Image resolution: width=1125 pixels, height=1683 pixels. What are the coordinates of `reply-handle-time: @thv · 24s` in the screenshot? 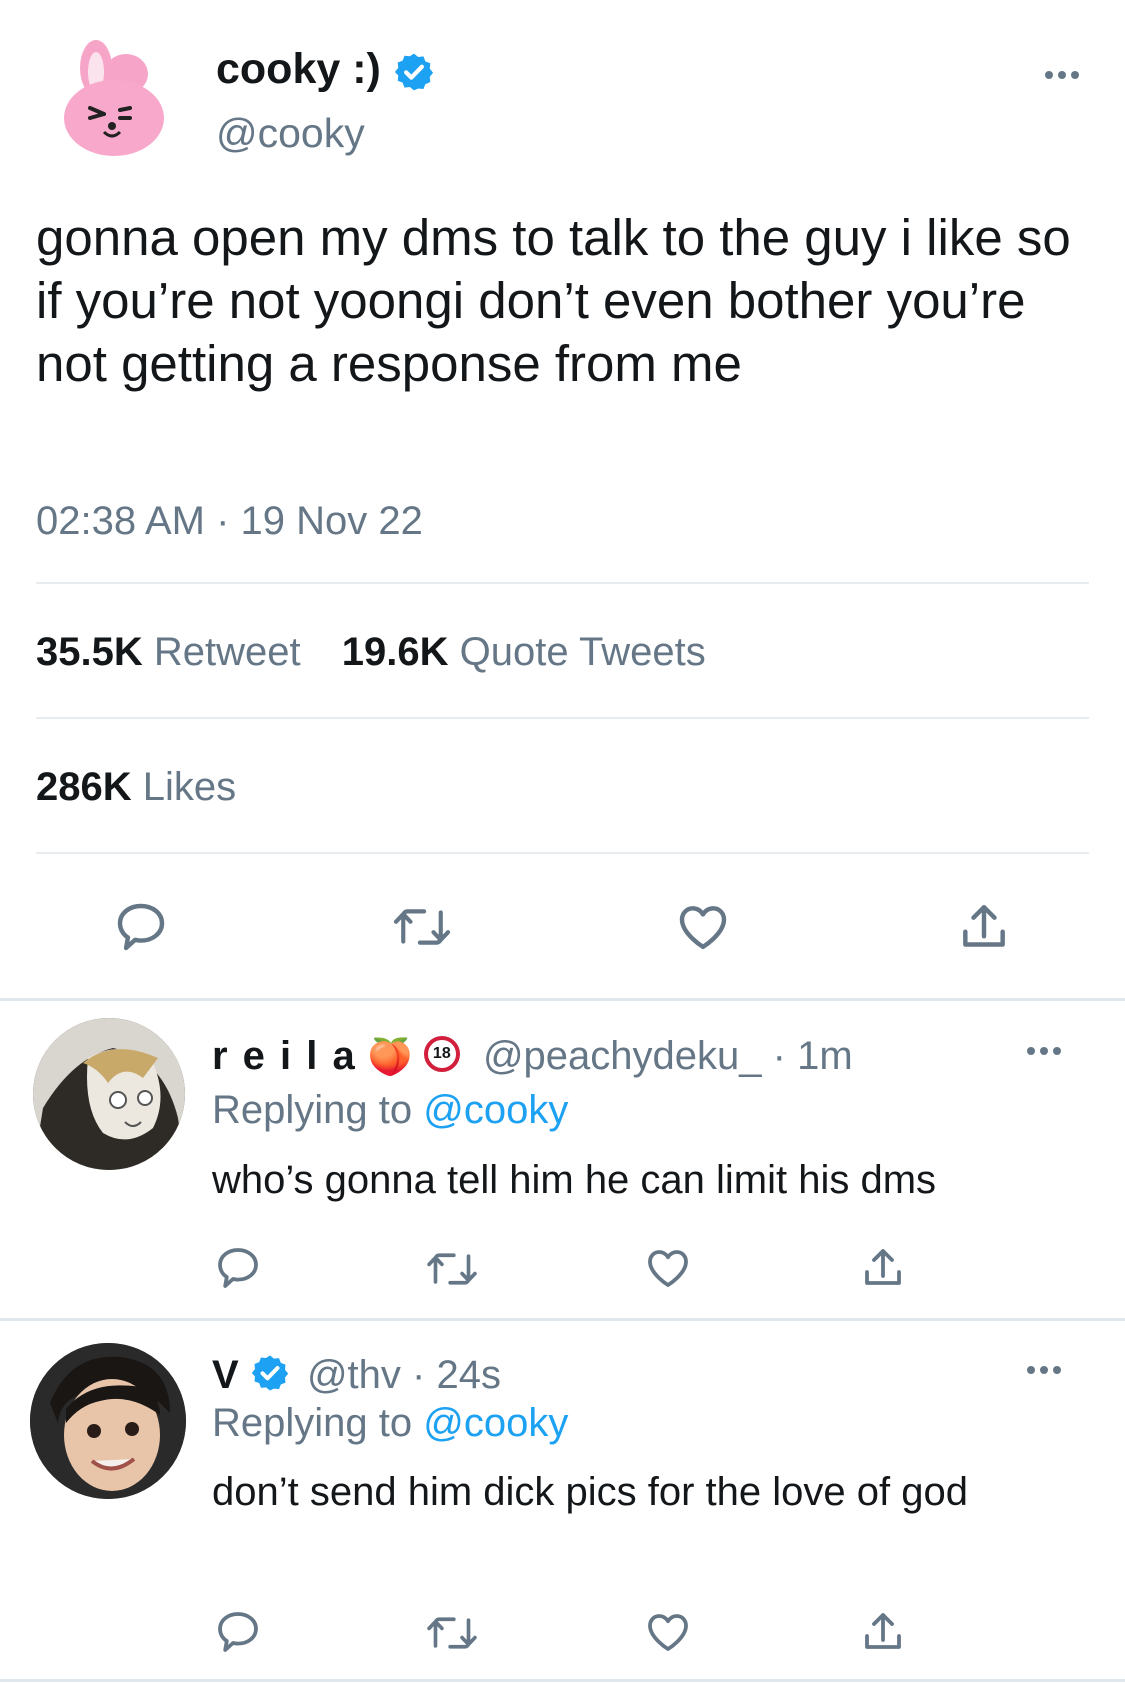 It's located at (404, 1375).